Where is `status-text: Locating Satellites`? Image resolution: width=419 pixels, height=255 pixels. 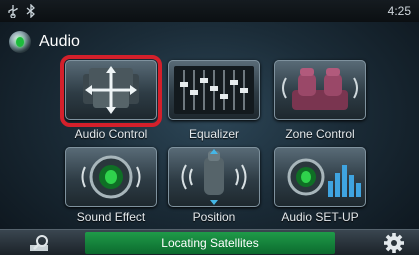 status-text: Locating Satellites is located at coordinates (210, 243).